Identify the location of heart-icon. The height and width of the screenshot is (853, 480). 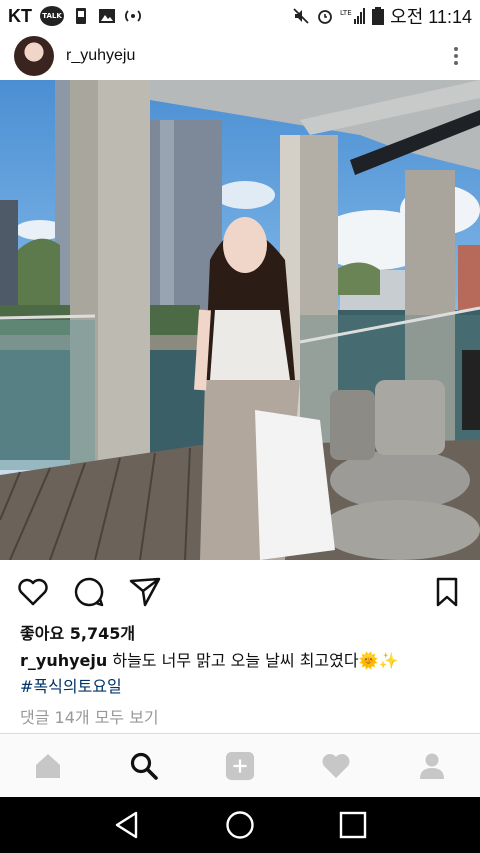
(33, 592).